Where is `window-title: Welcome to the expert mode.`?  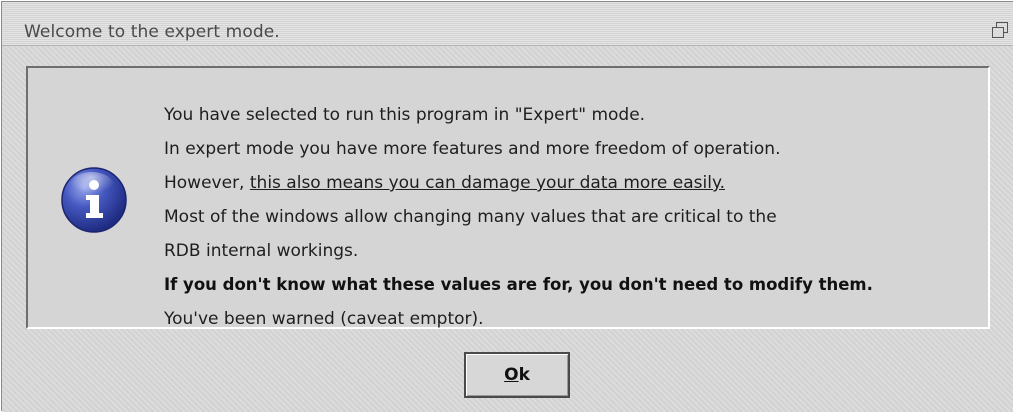 window-title: Welcome to the expert mode. is located at coordinates (152, 32).